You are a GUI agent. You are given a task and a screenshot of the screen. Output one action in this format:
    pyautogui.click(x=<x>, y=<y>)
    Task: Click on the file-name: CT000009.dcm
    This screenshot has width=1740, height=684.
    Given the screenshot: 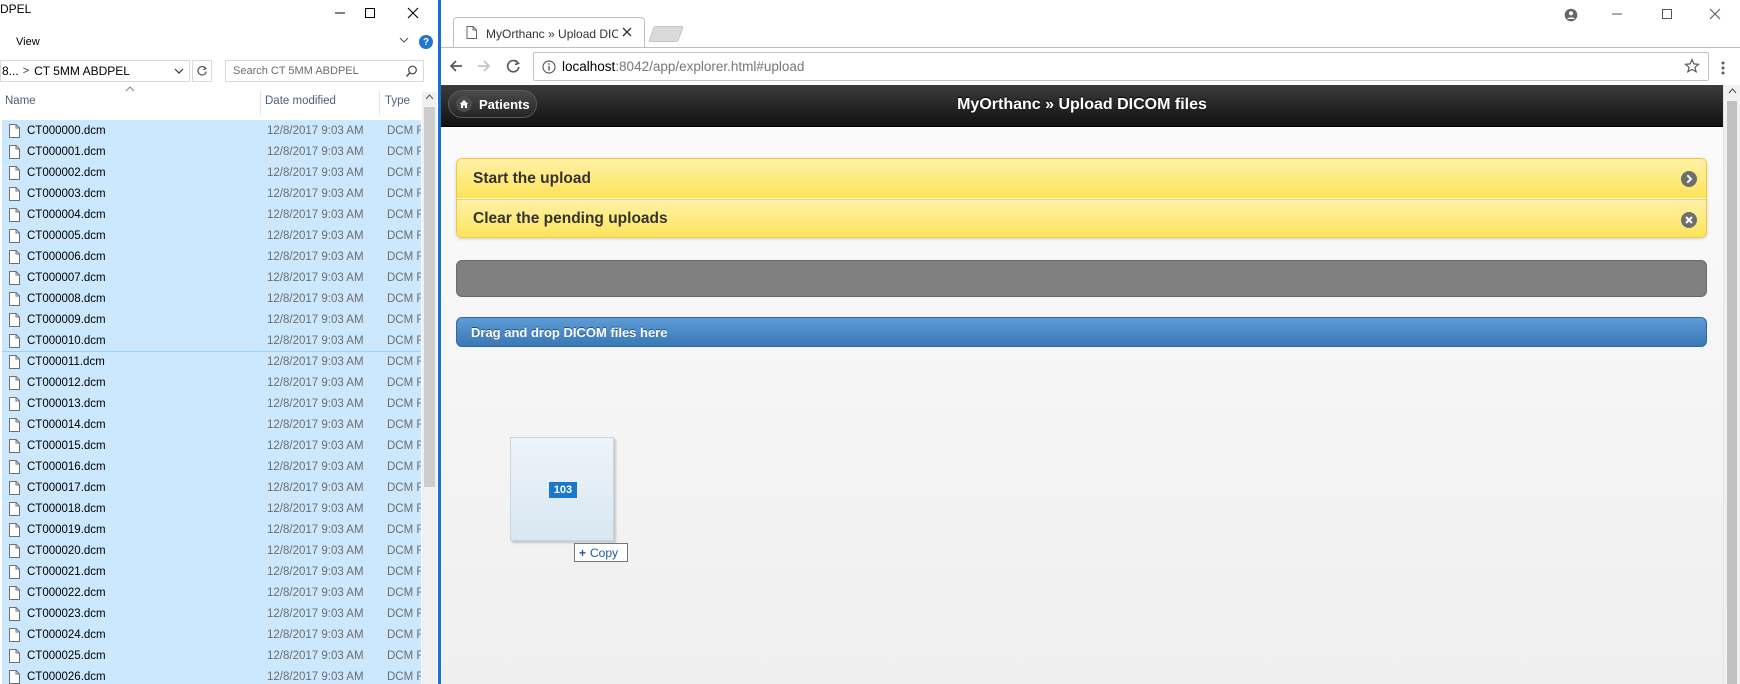 What is the action you would take?
    pyautogui.click(x=66, y=320)
    